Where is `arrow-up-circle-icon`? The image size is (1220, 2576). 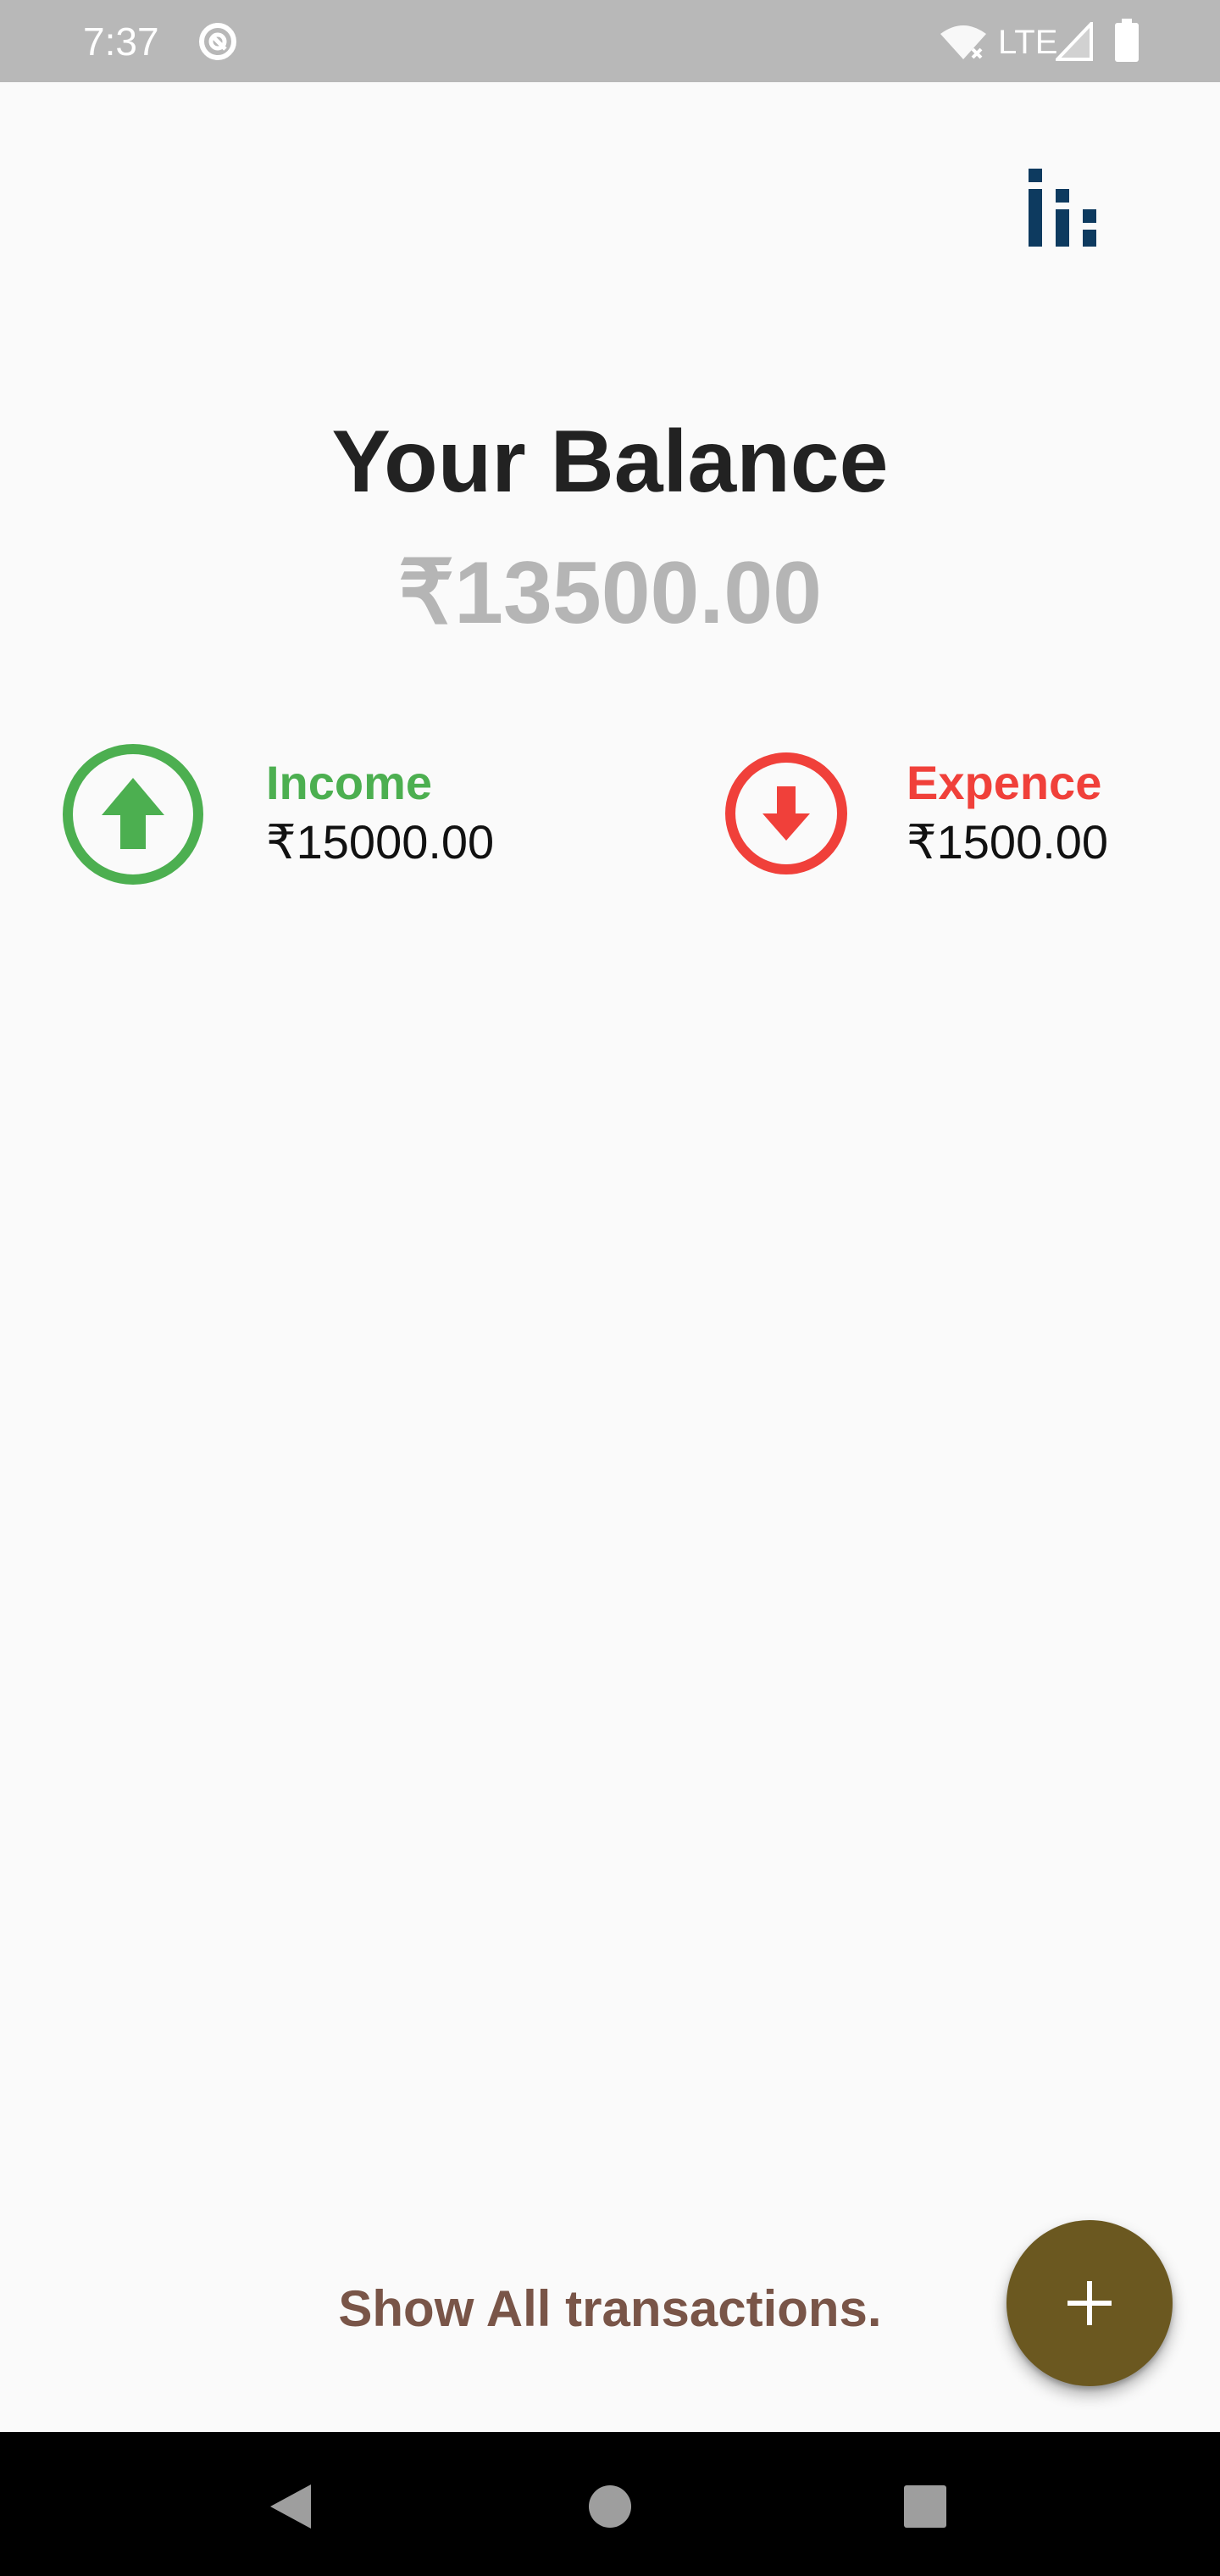 arrow-up-circle-icon is located at coordinates (133, 814).